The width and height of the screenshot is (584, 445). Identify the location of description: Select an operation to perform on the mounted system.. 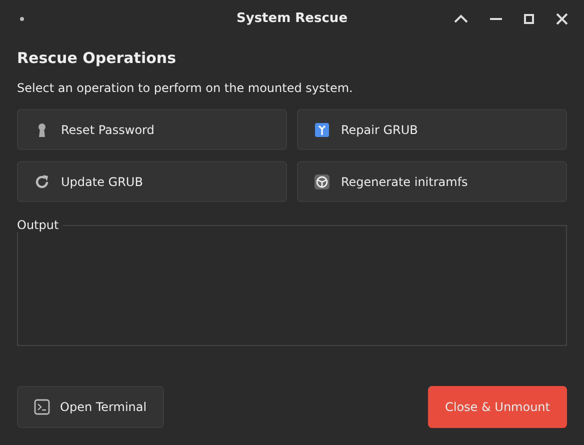
(185, 88).